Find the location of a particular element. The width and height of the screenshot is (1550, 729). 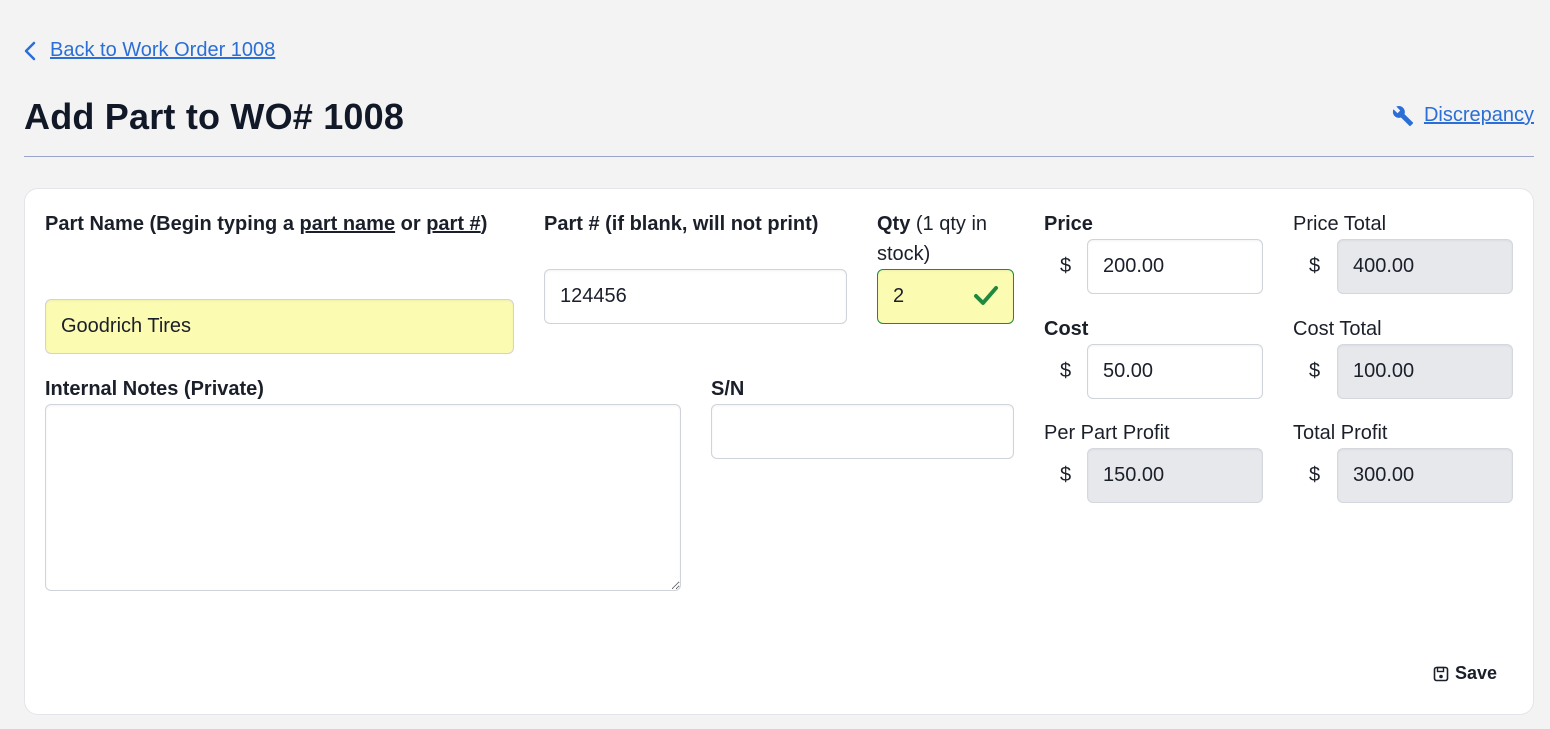

price-total-label: Price Total is located at coordinates (1340, 224).